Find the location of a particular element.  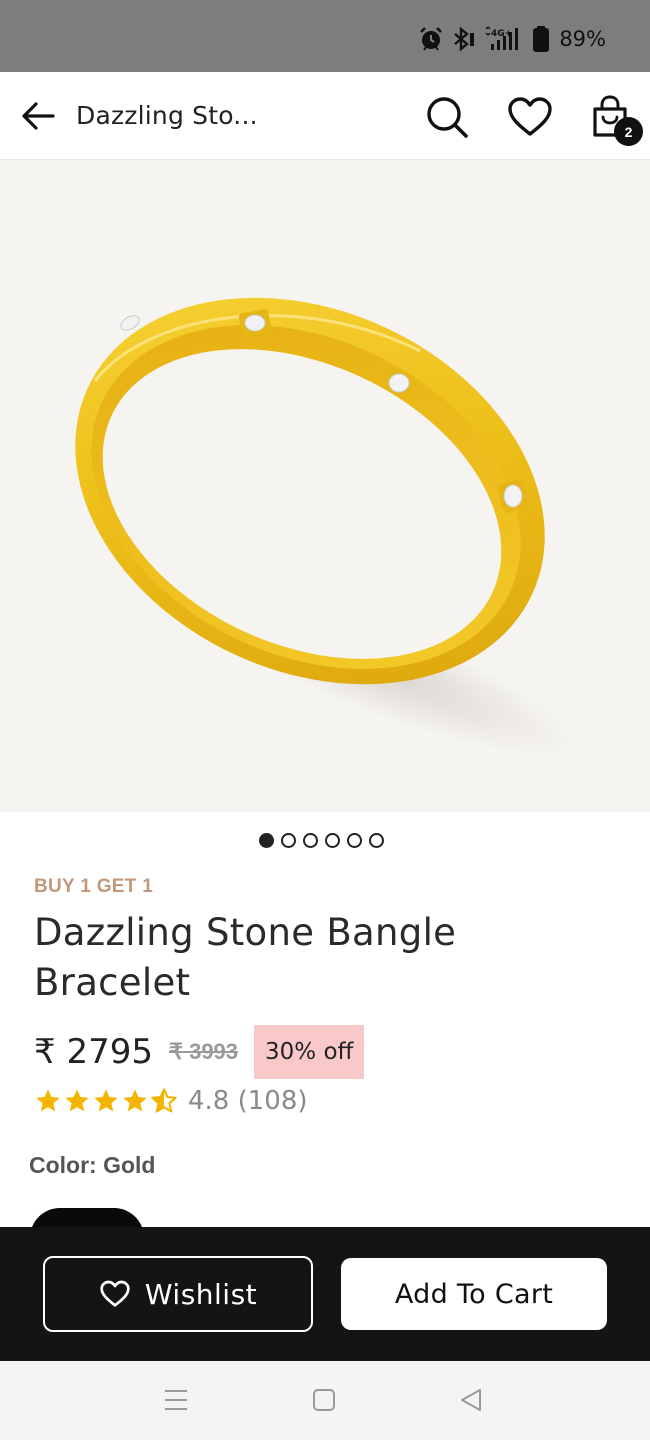

color-label: Color: Gold is located at coordinates (92, 1165).